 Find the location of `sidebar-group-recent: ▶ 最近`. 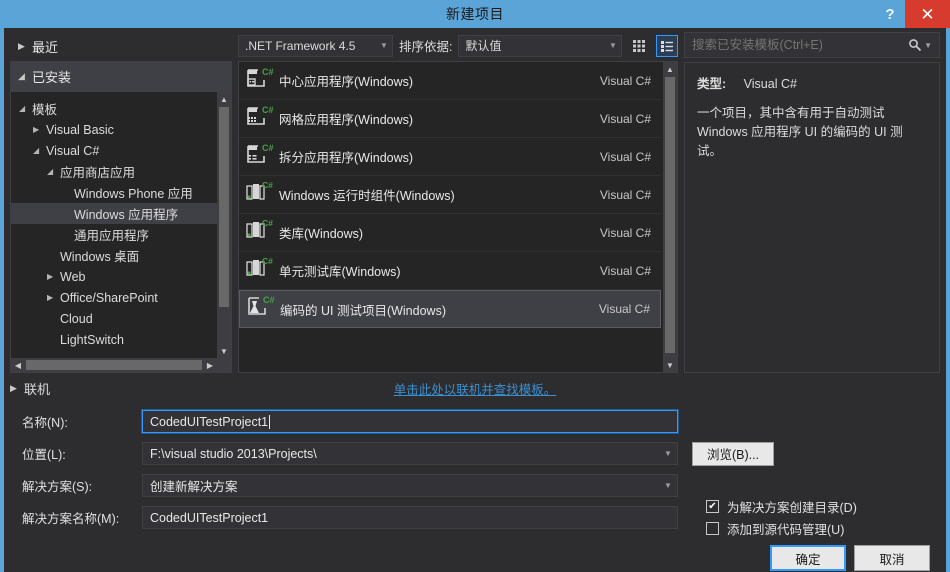

sidebar-group-recent: ▶ 最近 is located at coordinates (121, 47).